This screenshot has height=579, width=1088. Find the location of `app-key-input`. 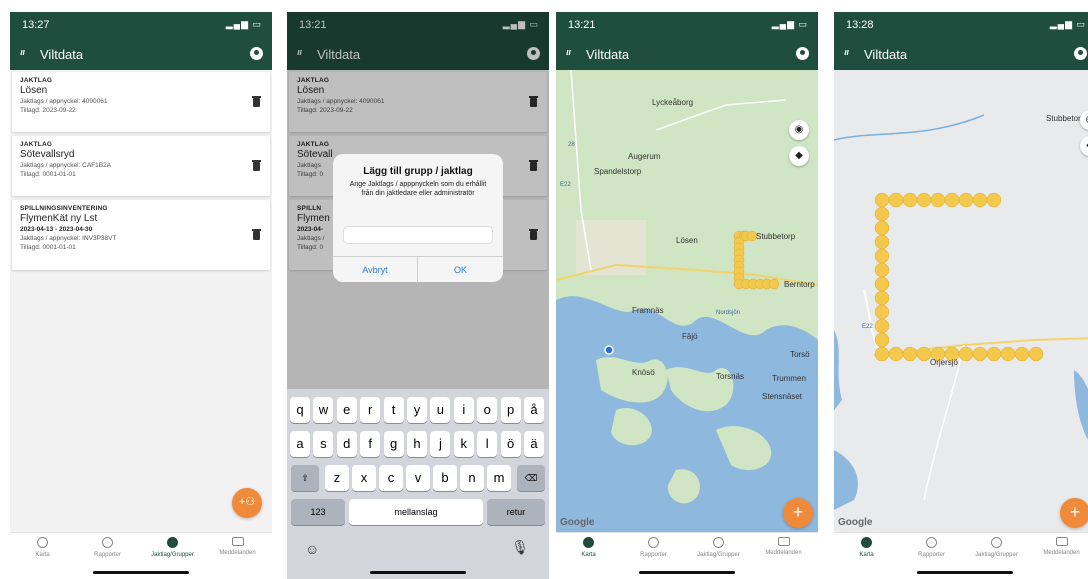

app-key-input is located at coordinates (418, 235).